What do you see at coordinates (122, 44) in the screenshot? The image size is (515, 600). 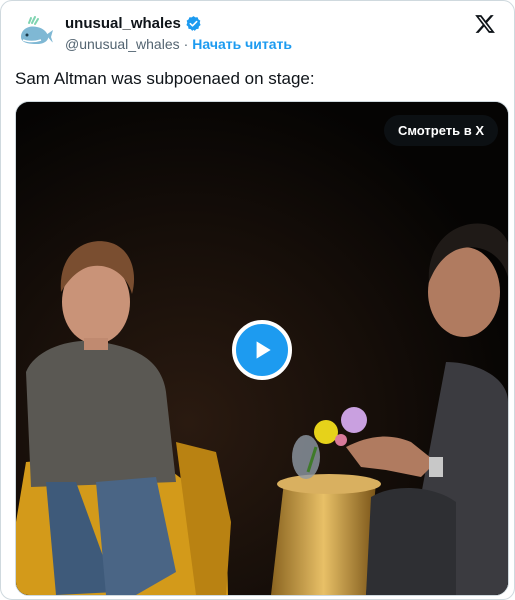 I see `handle: @unusual_whales` at bounding box center [122, 44].